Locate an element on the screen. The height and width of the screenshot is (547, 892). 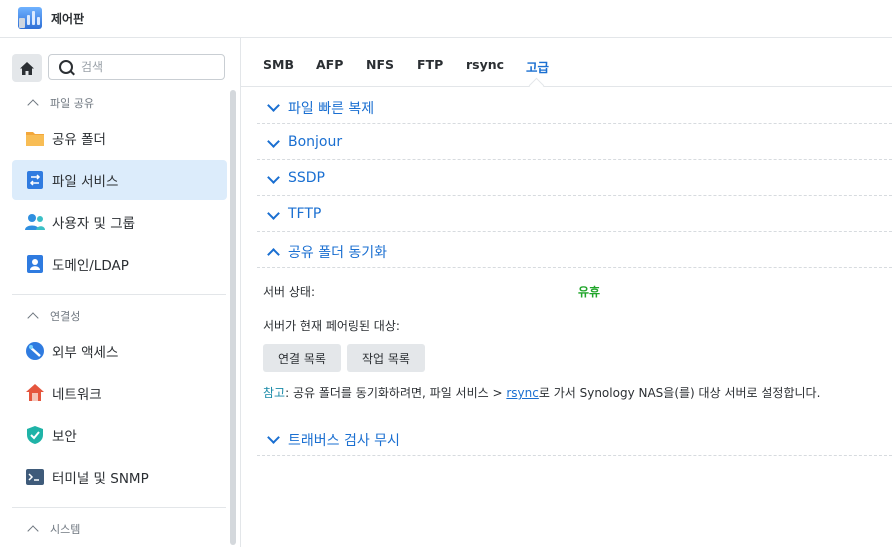
tab-smb: SMB is located at coordinates (278, 64).